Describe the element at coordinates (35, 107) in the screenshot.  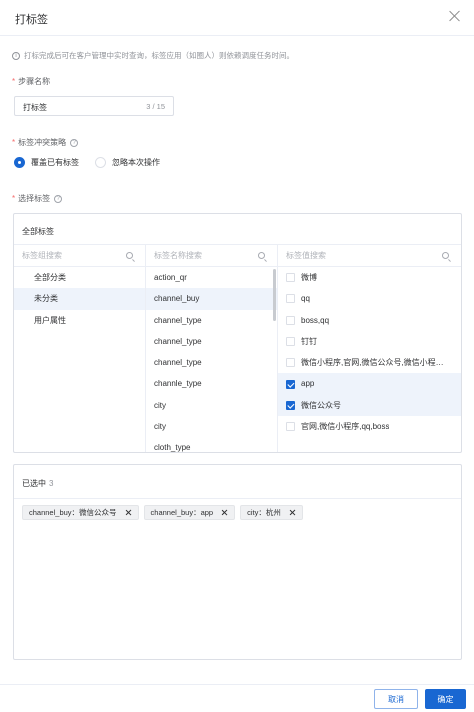
I see `step-name-value: 打标签` at that location.